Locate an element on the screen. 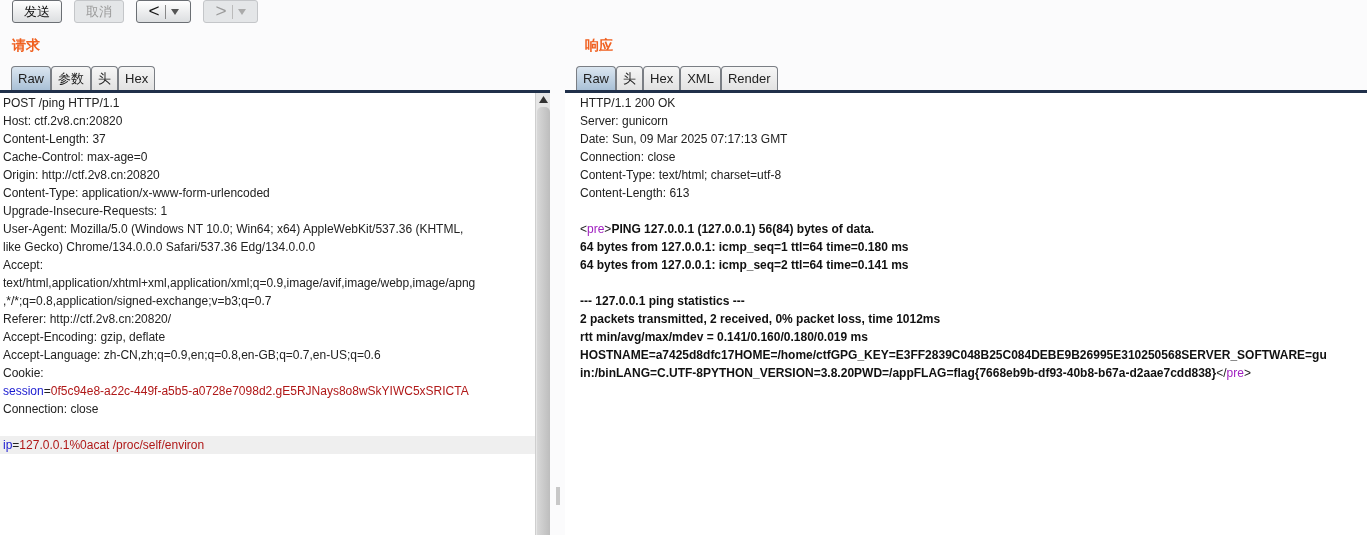 This screenshot has height=535, width=1367. code-line: User-Agent: Mozilla/5.0 (Windows NT 10.0; Win64; x64) AppleWebKit/537.36 (KHTML, is located at coordinates (233, 229).